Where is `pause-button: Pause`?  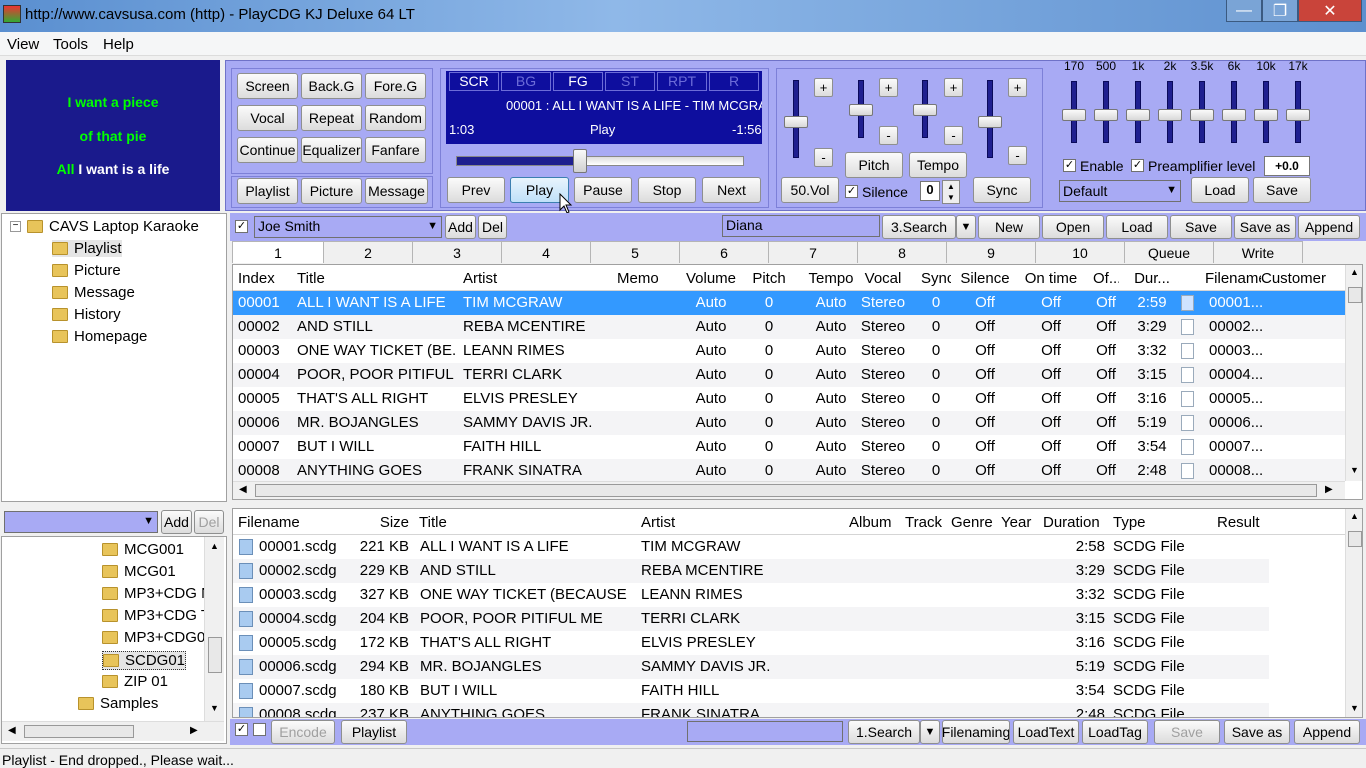 pause-button: Pause is located at coordinates (603, 190).